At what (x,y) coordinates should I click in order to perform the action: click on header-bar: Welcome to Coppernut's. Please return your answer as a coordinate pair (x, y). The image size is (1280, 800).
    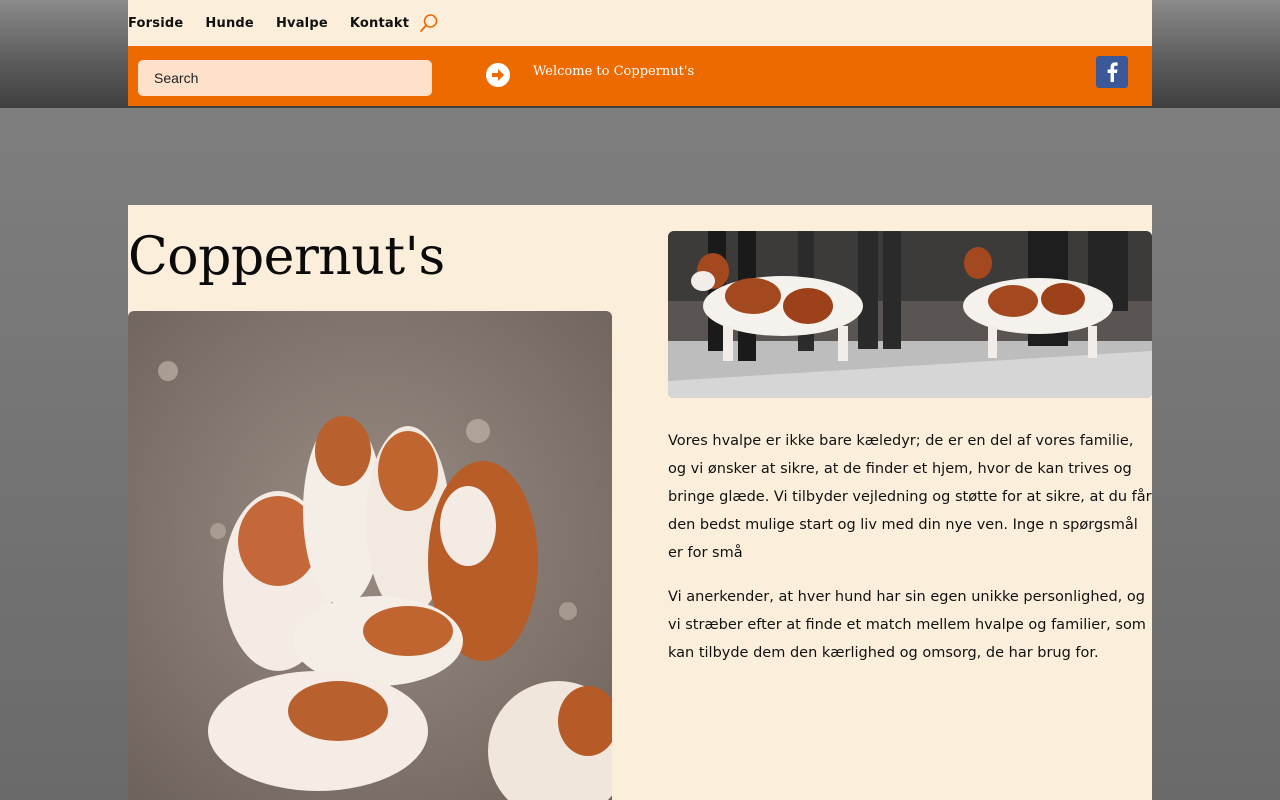
    Looking at the image, I should click on (640, 76).